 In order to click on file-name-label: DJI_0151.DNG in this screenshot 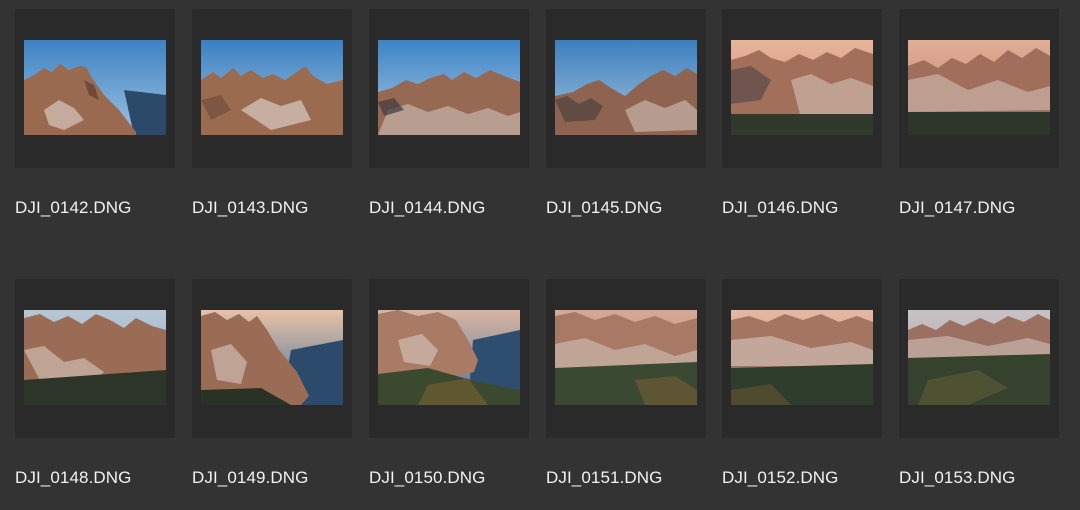, I will do `click(631, 478)`.